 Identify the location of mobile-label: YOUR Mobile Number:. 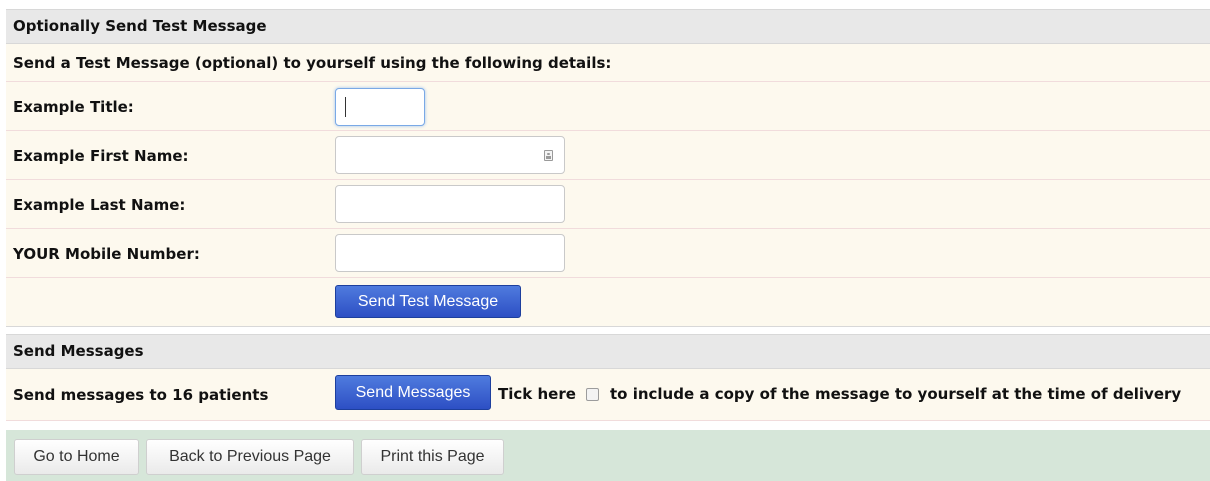
(106, 254).